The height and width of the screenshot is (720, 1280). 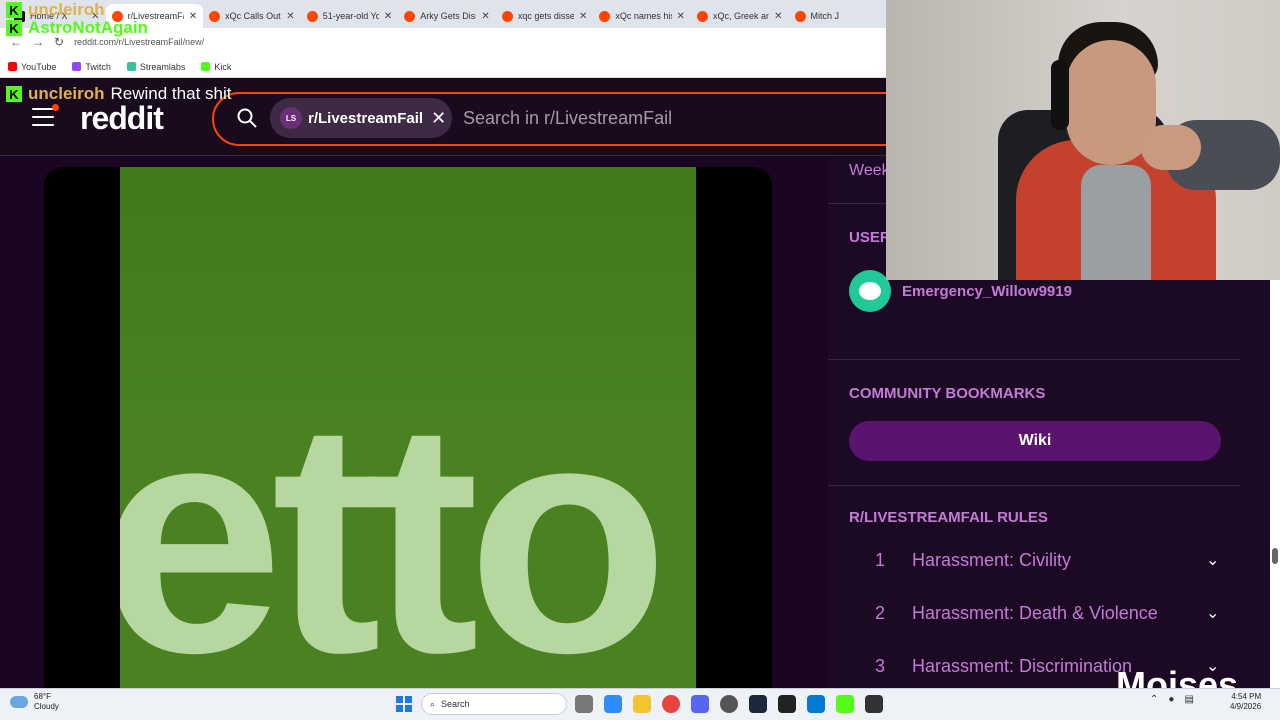 What do you see at coordinates (55, 107) in the screenshot?
I see `reddit-logo-dot` at bounding box center [55, 107].